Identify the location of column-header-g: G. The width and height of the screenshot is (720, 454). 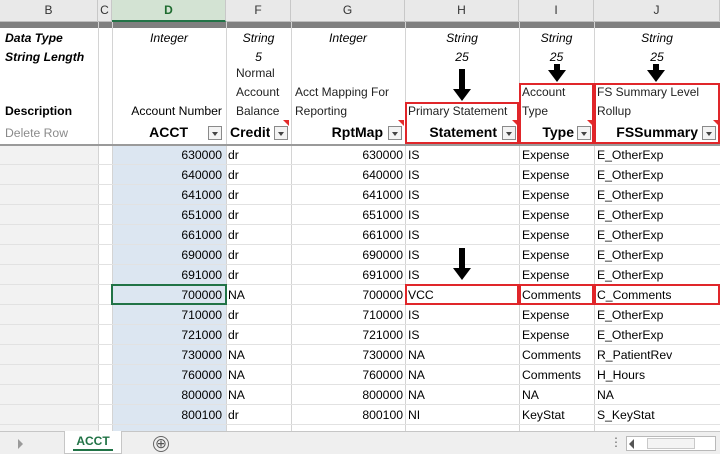
(348, 11).